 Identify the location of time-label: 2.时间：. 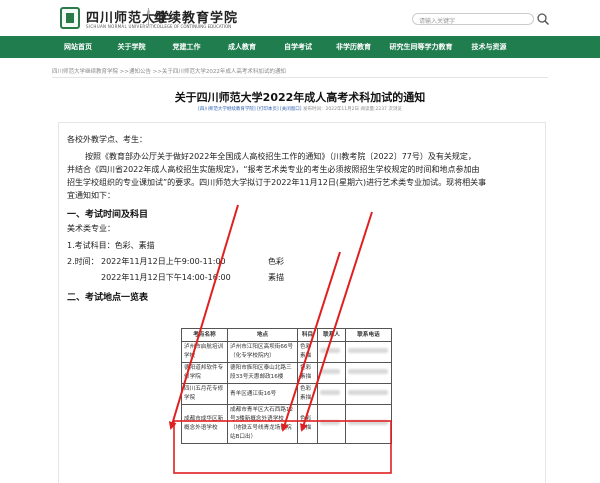
(83, 261).